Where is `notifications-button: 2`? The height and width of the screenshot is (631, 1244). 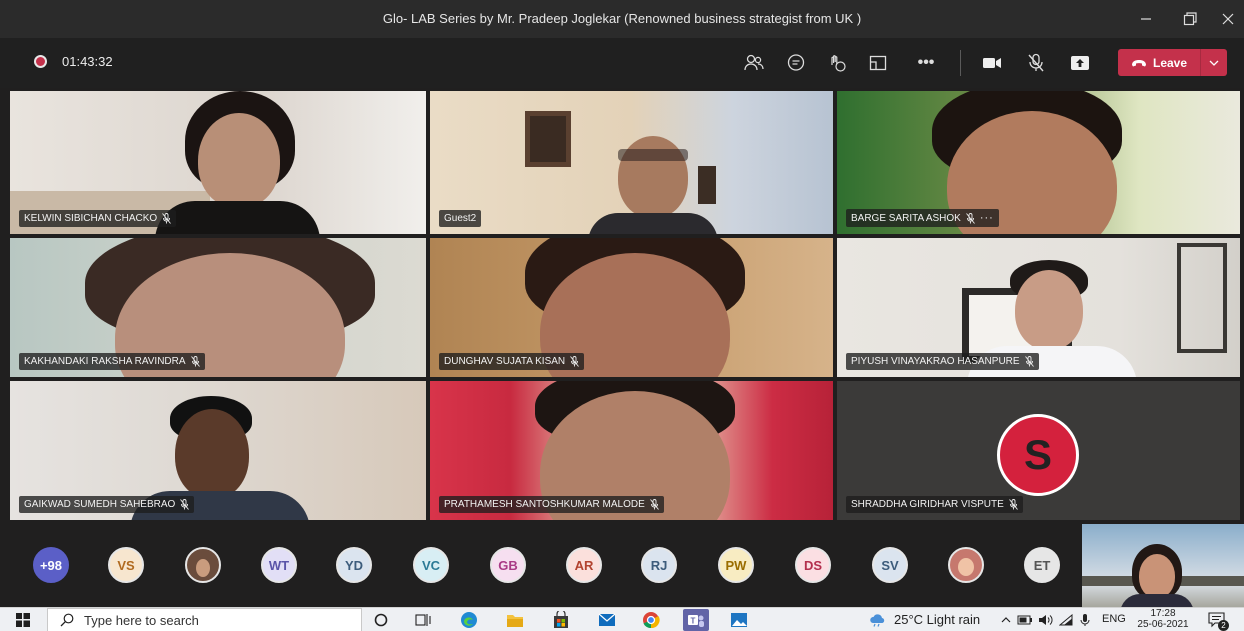
notifications-button: 2 is located at coordinates (1218, 621).